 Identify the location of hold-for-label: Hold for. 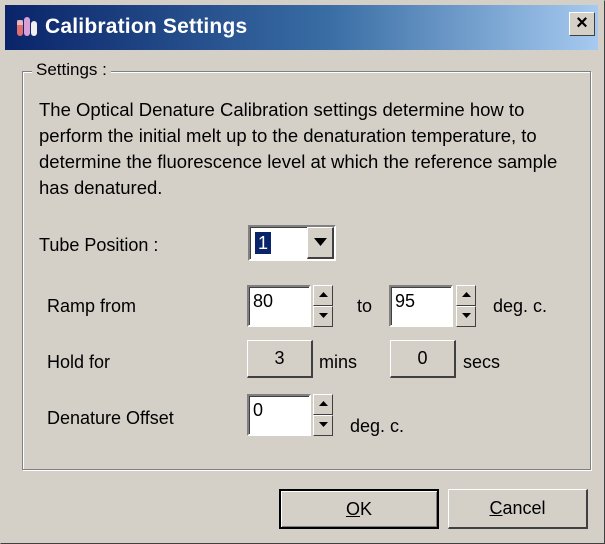
(79, 362).